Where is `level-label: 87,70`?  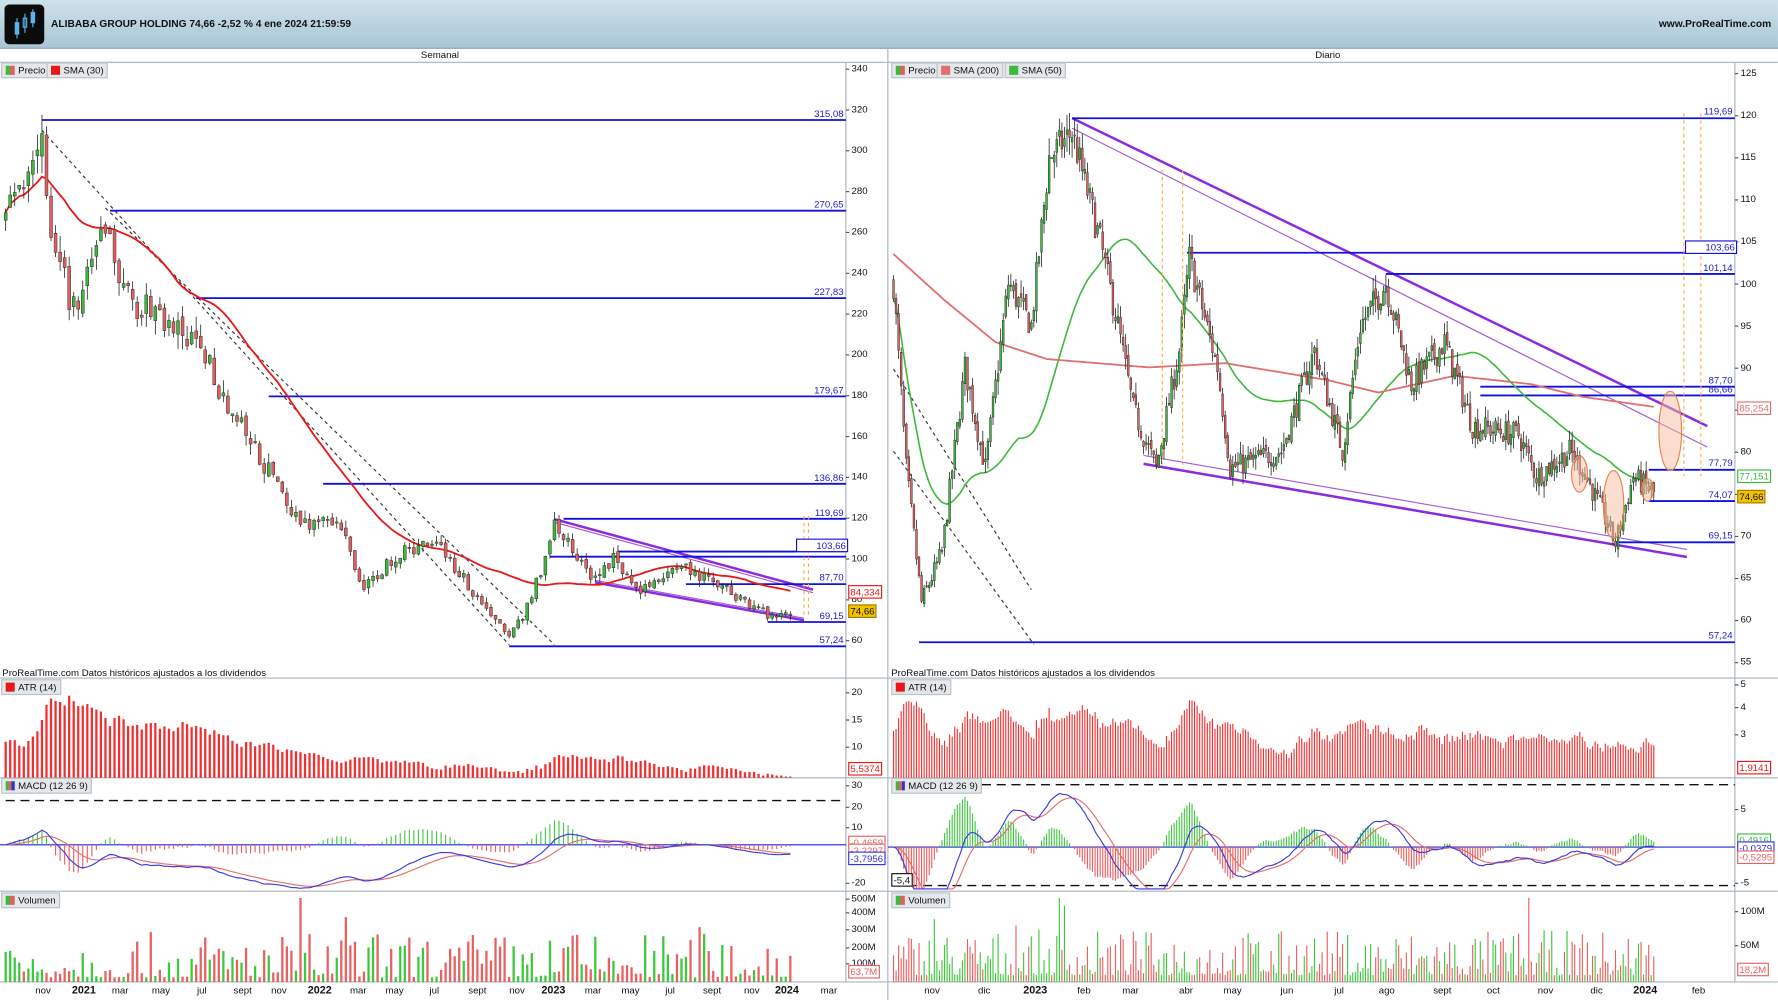
level-label: 87,70 is located at coordinates (831, 577).